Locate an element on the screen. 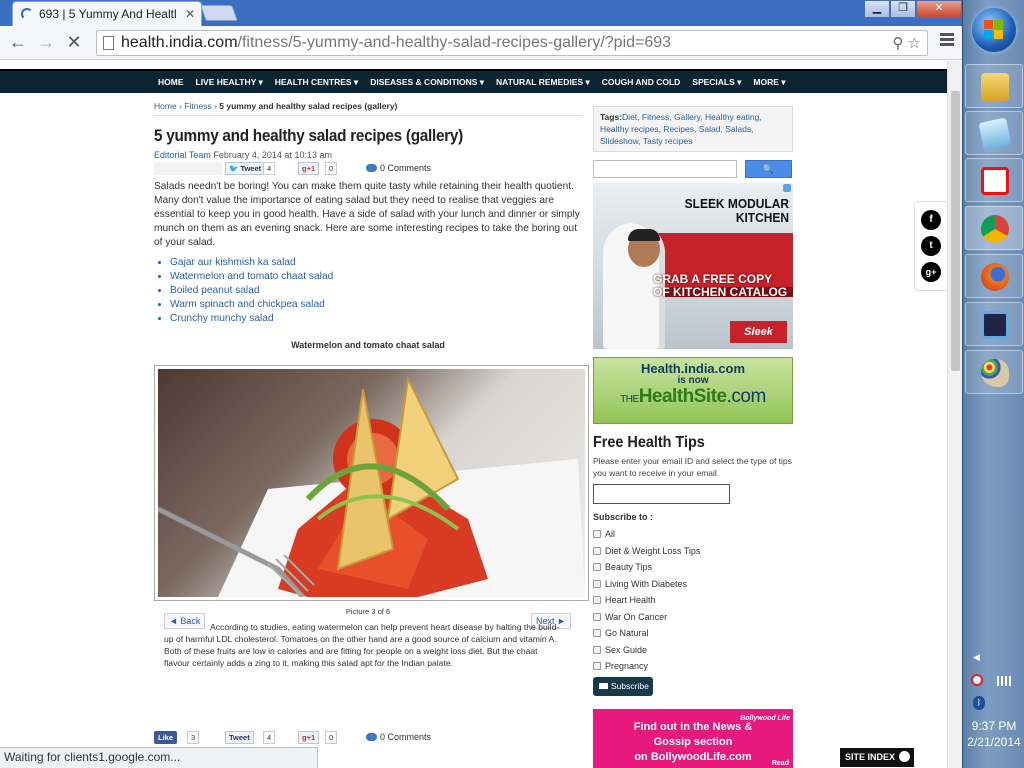 Image resolution: width=1024 pixels, height=768 pixels. gplus-count: 0 is located at coordinates (331, 168).